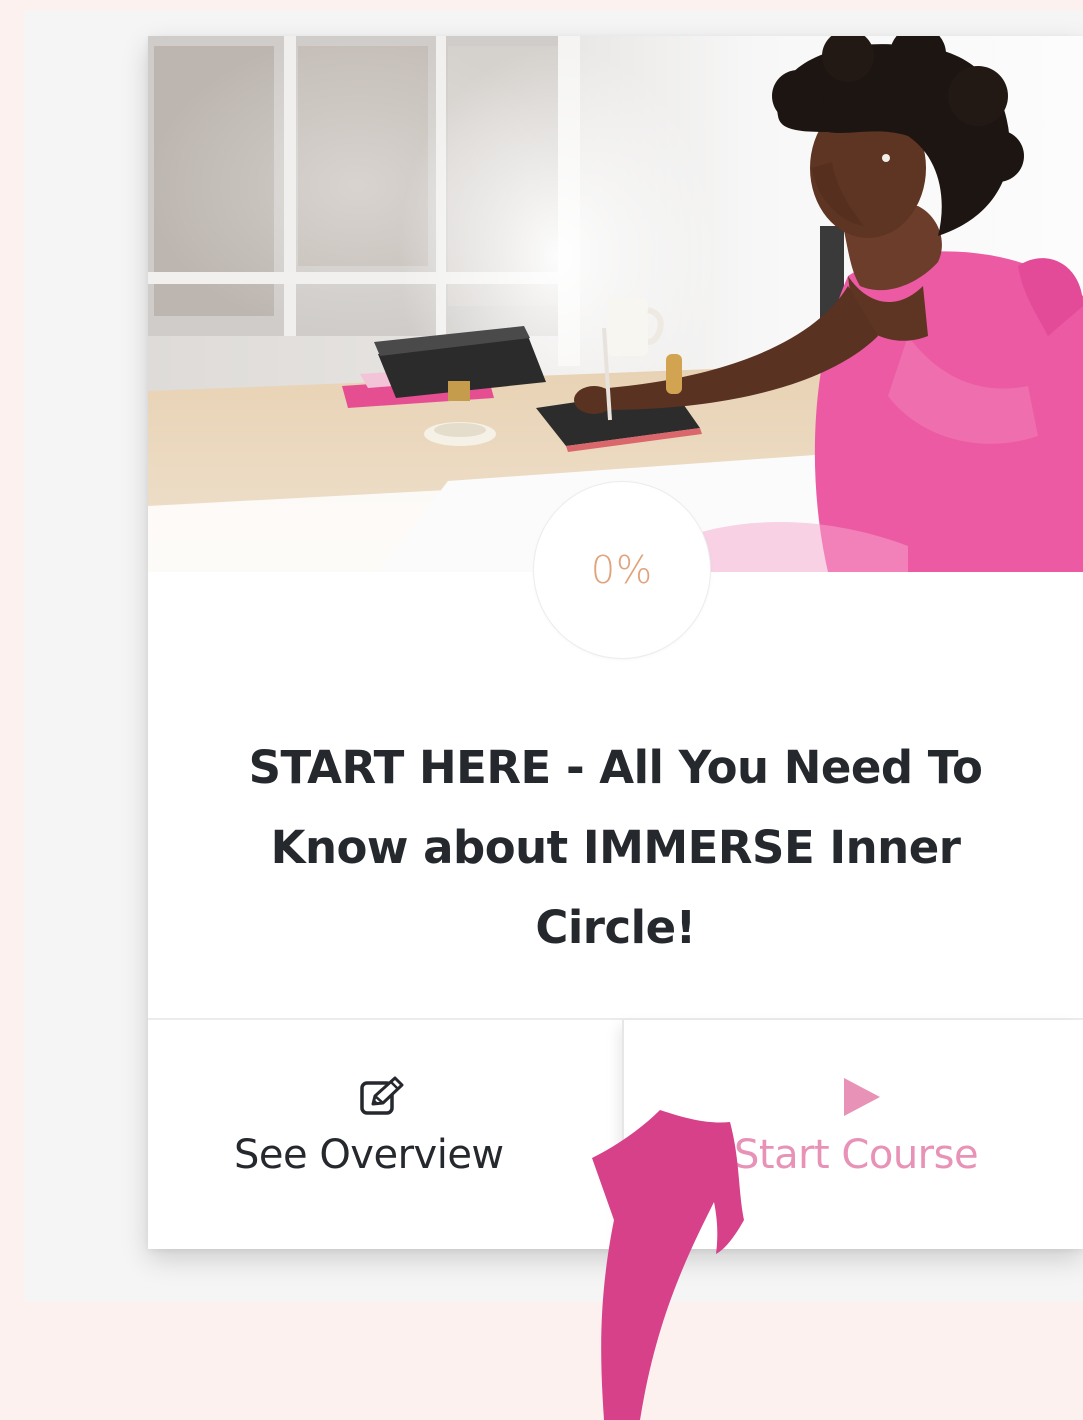 This screenshot has width=1083, height=1420. Describe the element at coordinates (384, 1099) in the screenshot. I see `edit-icon` at that location.